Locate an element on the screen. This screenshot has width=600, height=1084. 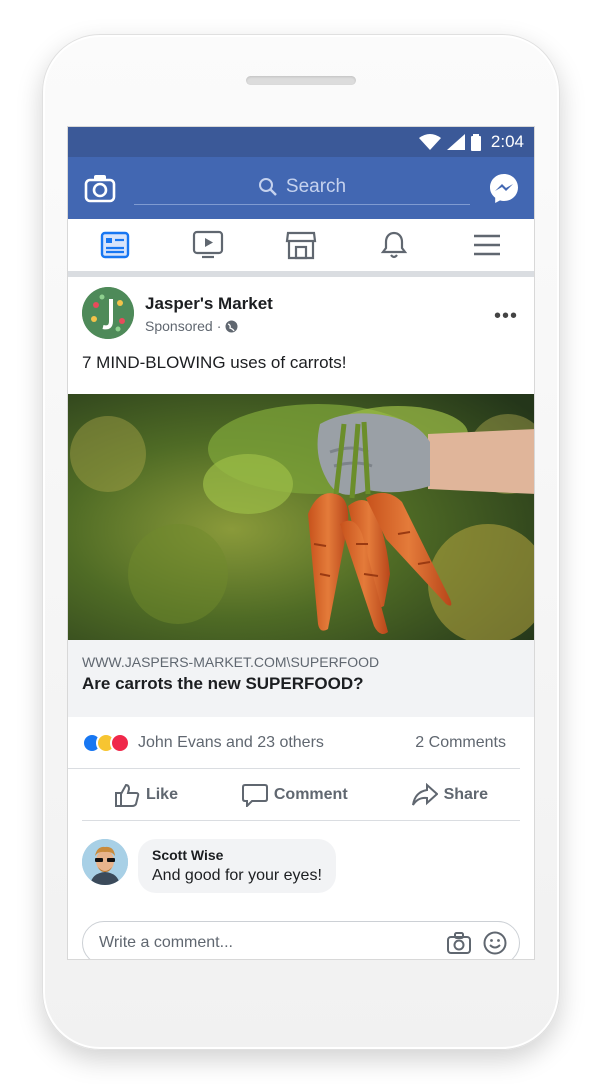
share-icon is located at coordinates (424, 794).